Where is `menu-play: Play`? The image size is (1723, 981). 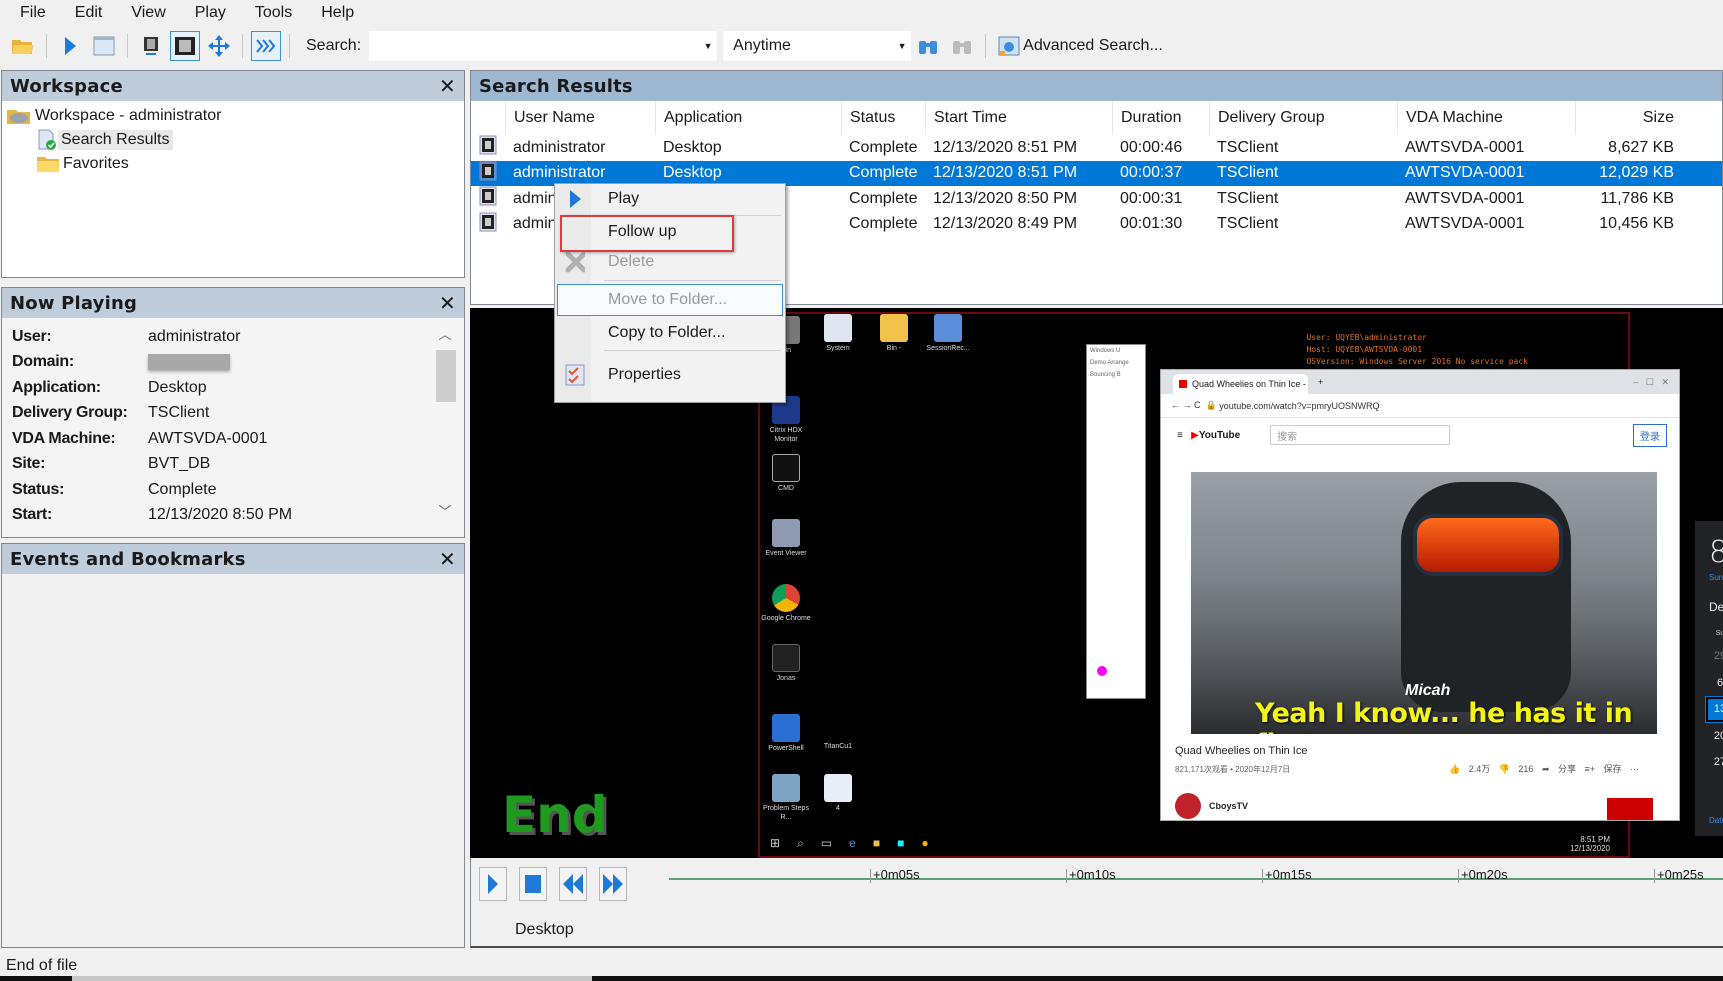 menu-play: Play is located at coordinates (210, 13).